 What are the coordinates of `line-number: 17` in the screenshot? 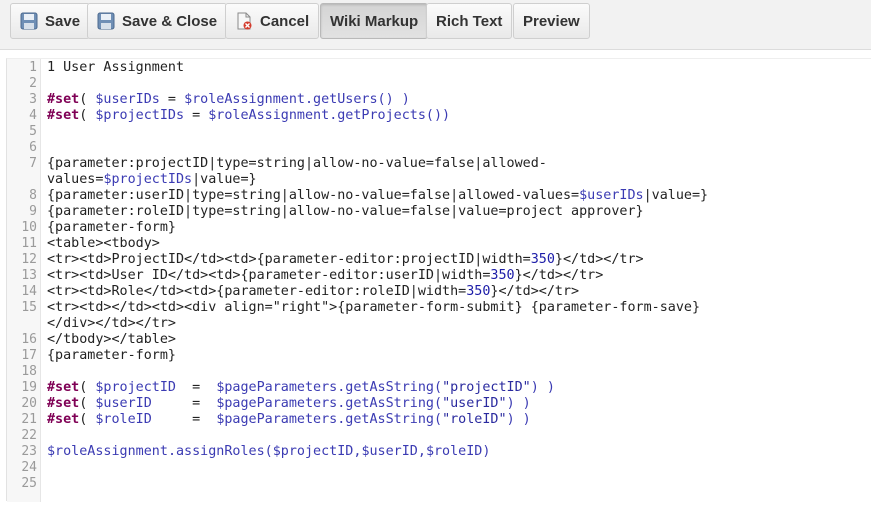 It's located at (29, 355).